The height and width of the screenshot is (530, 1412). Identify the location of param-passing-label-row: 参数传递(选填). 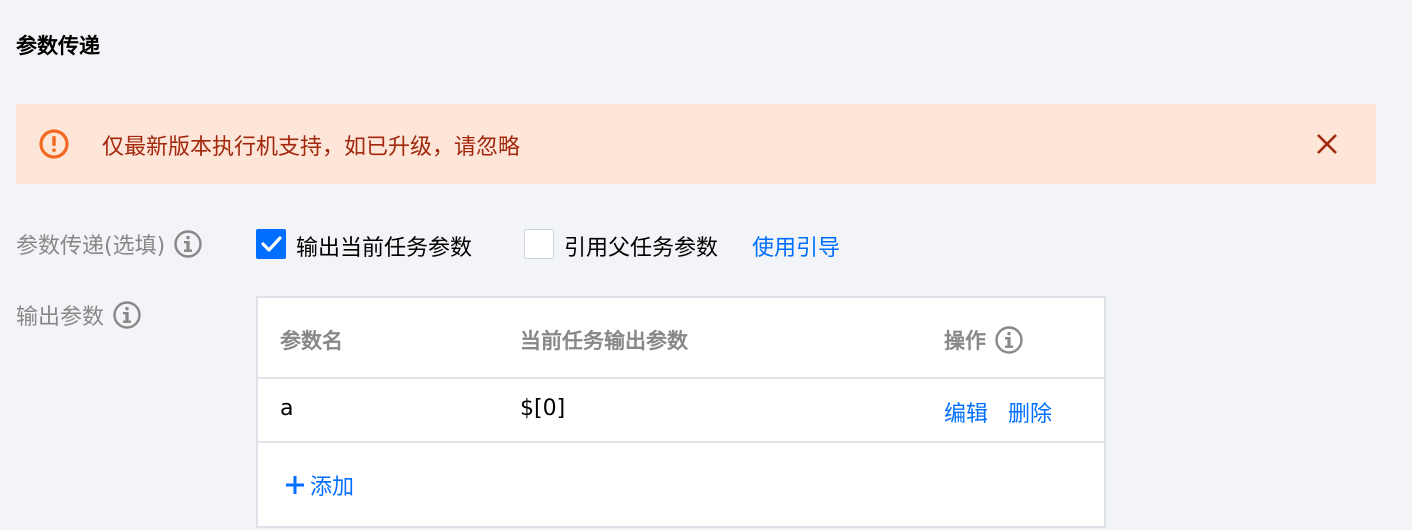
(109, 244).